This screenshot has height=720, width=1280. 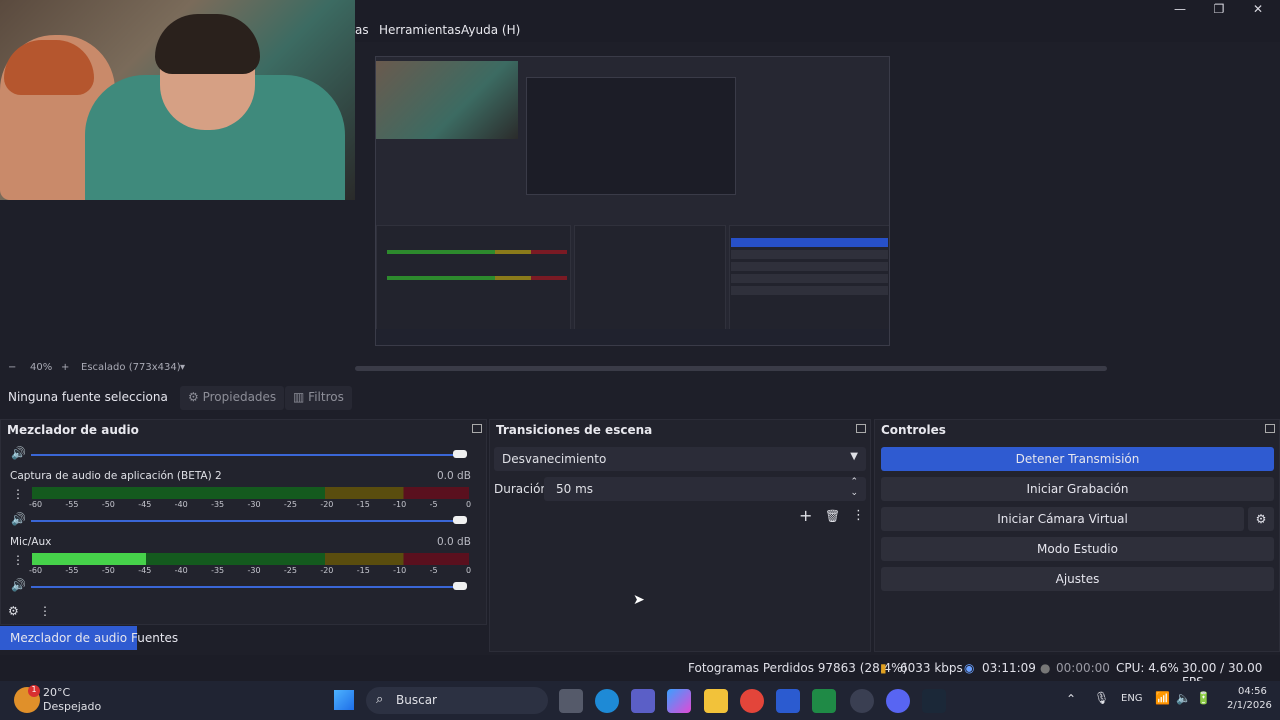 What do you see at coordinates (1062, 519) in the screenshot?
I see `start-virtual-camera-button: Iniciar Cámara Virtual` at bounding box center [1062, 519].